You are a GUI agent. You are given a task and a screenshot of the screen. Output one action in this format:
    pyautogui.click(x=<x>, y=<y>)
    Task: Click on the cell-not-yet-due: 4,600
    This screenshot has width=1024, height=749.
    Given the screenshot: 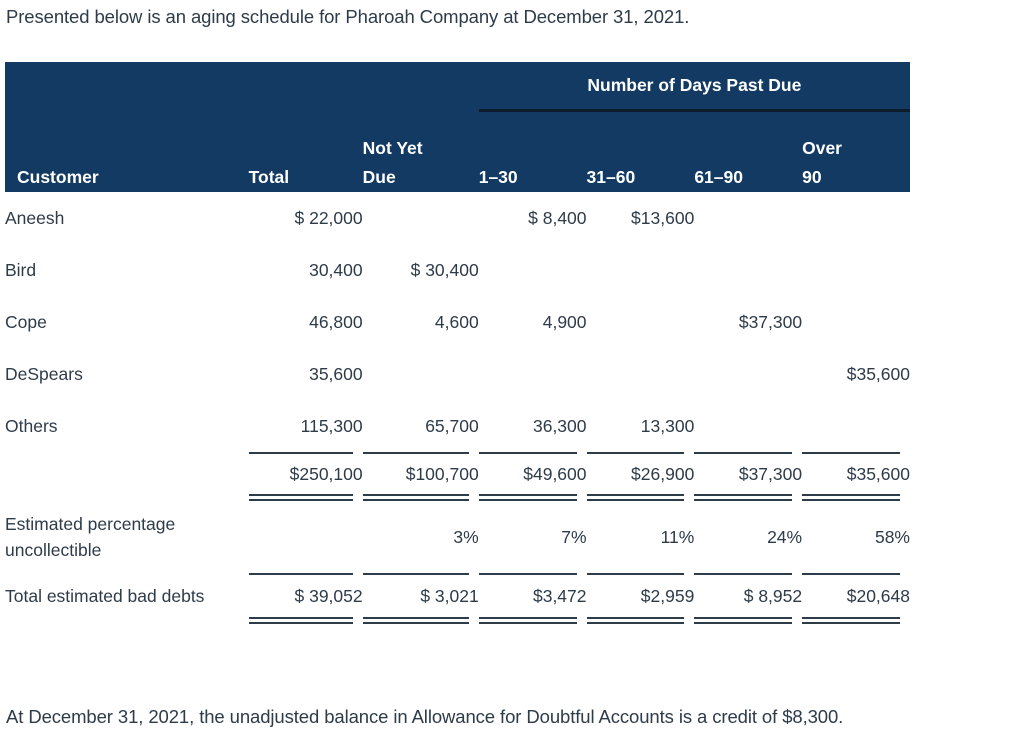 What is the action you would take?
    pyautogui.click(x=456, y=321)
    